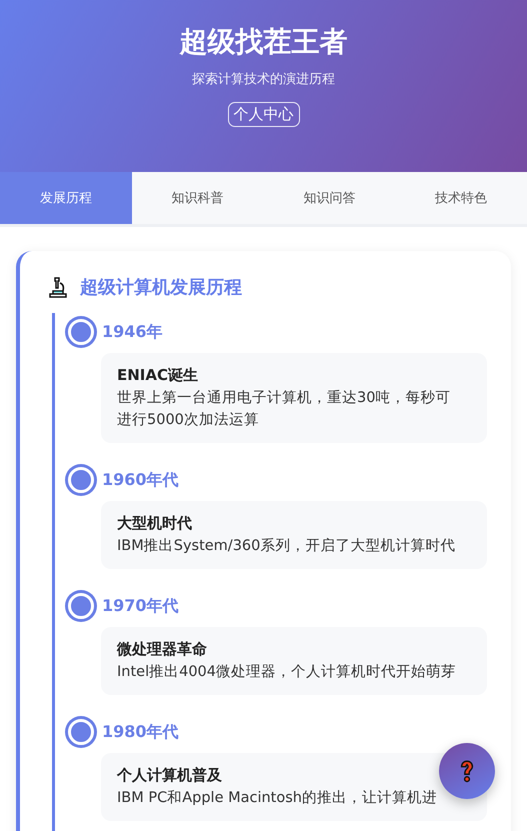 Image resolution: width=527 pixels, height=831 pixels. I want to click on profile-button: 个人中心, so click(264, 114).